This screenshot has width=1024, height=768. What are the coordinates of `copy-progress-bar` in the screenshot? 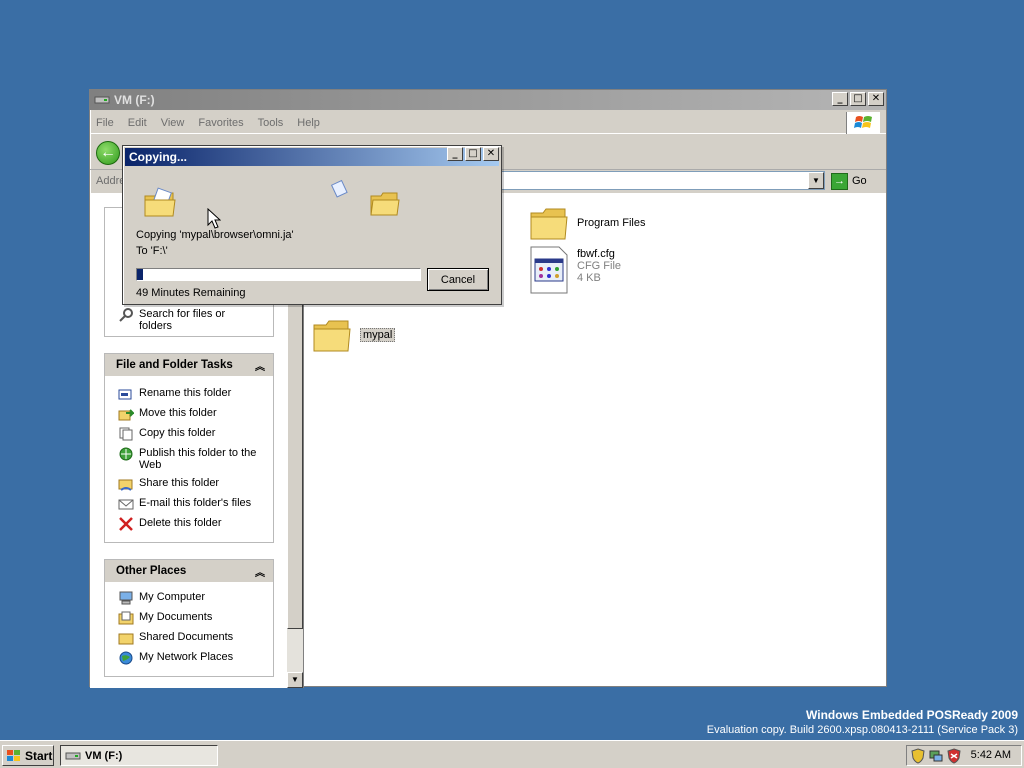 It's located at (278, 274).